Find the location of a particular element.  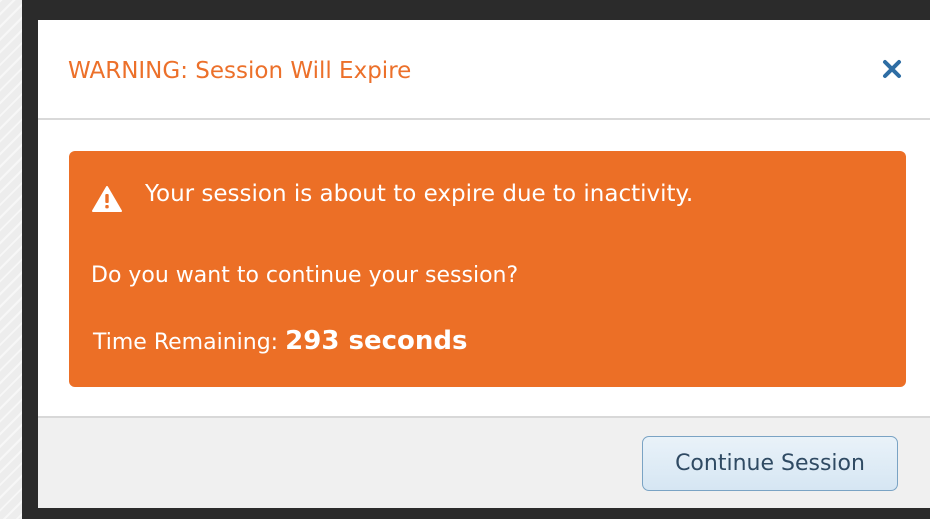

warning-icon is located at coordinates (107, 199).